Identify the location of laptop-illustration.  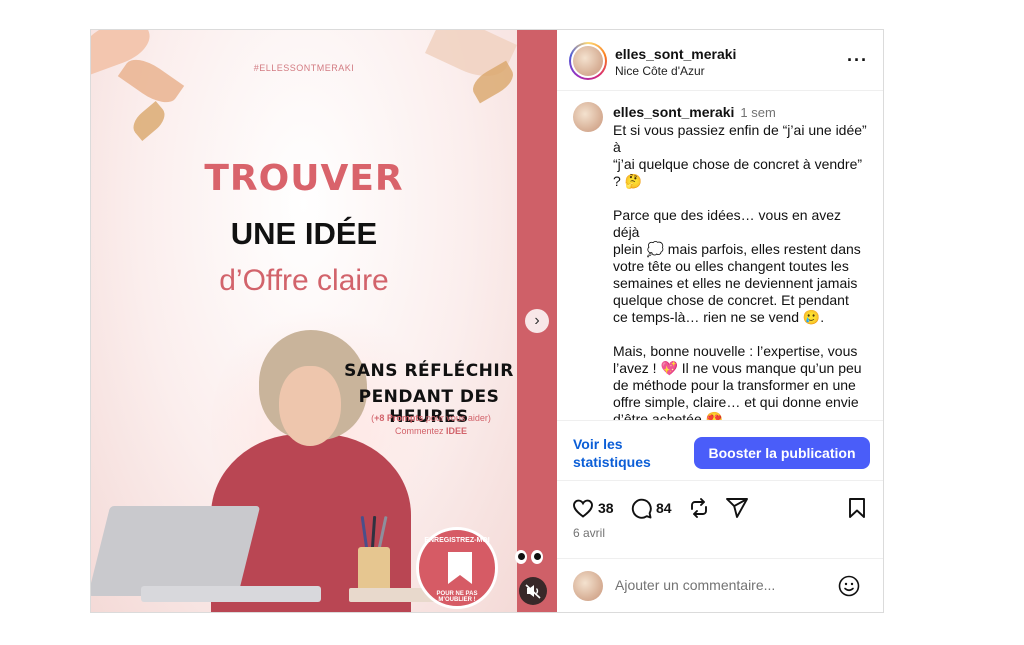
(176, 551).